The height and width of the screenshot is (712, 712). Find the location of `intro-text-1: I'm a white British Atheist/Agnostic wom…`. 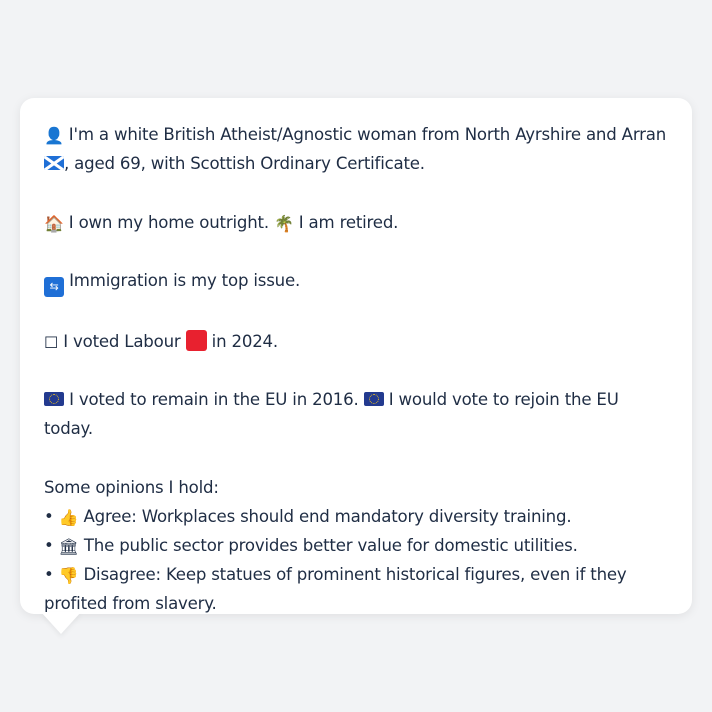

intro-text-1: I'm a white British Atheist/Agnostic wom… is located at coordinates (365, 134).